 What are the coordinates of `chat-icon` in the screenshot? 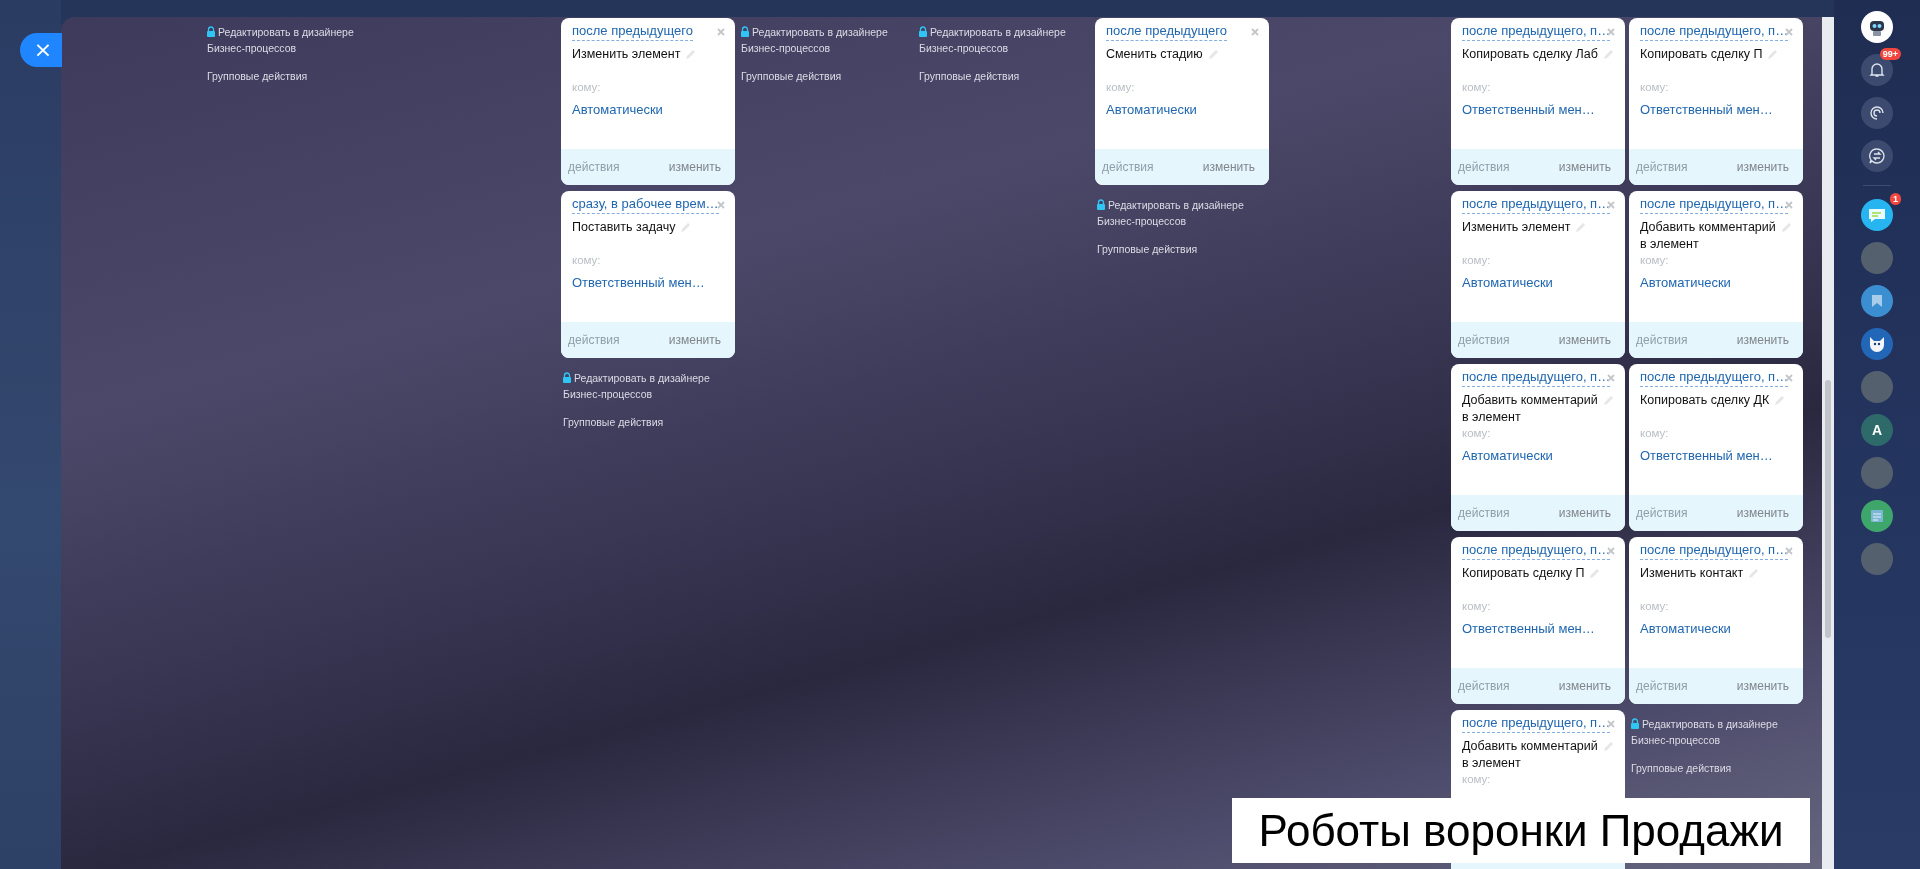 It's located at (1877, 215).